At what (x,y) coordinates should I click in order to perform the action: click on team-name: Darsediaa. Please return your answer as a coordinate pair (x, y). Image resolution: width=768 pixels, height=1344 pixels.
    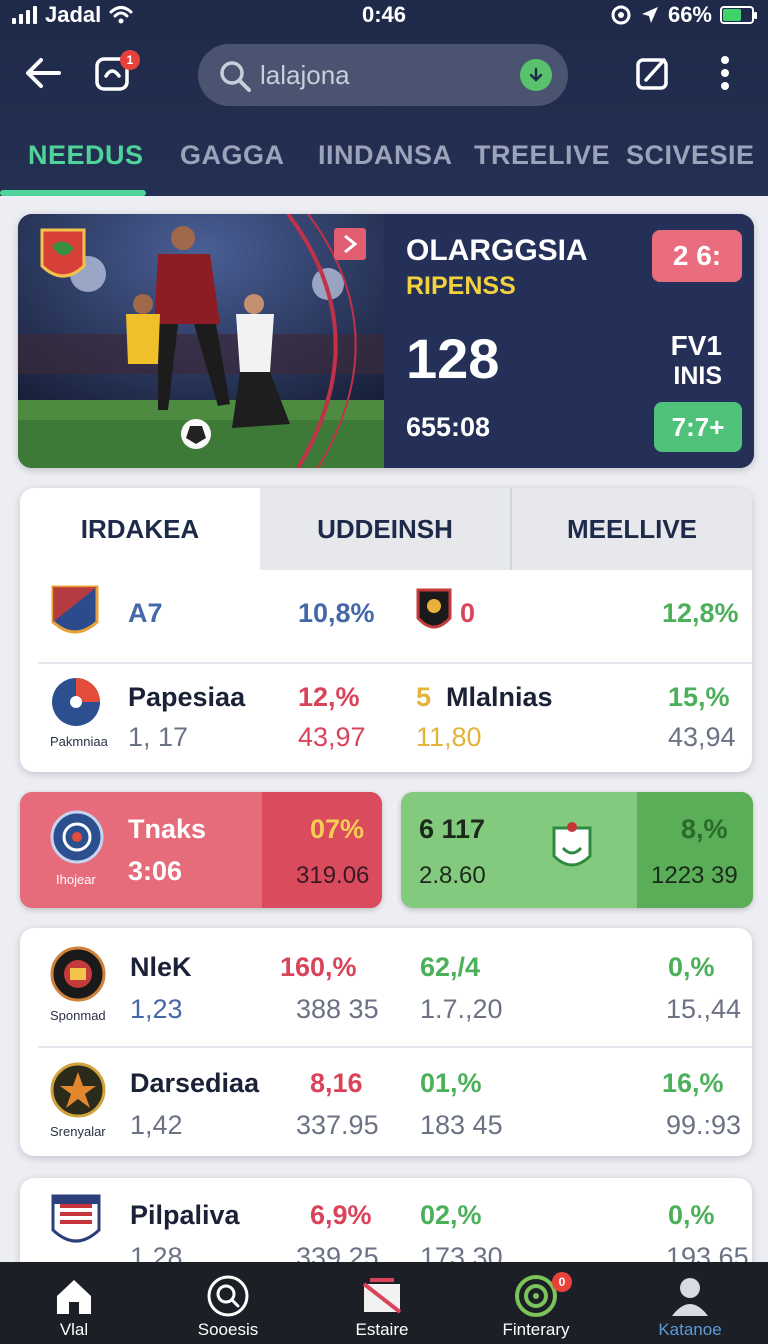
    Looking at the image, I should click on (195, 1083).